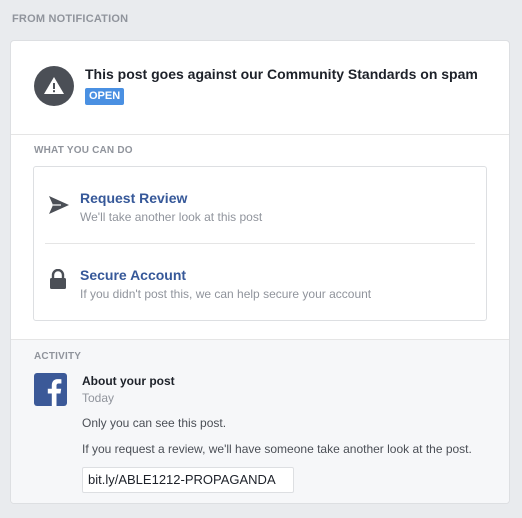  I want to click on activity-label: ACTIVITY, so click(58, 356).